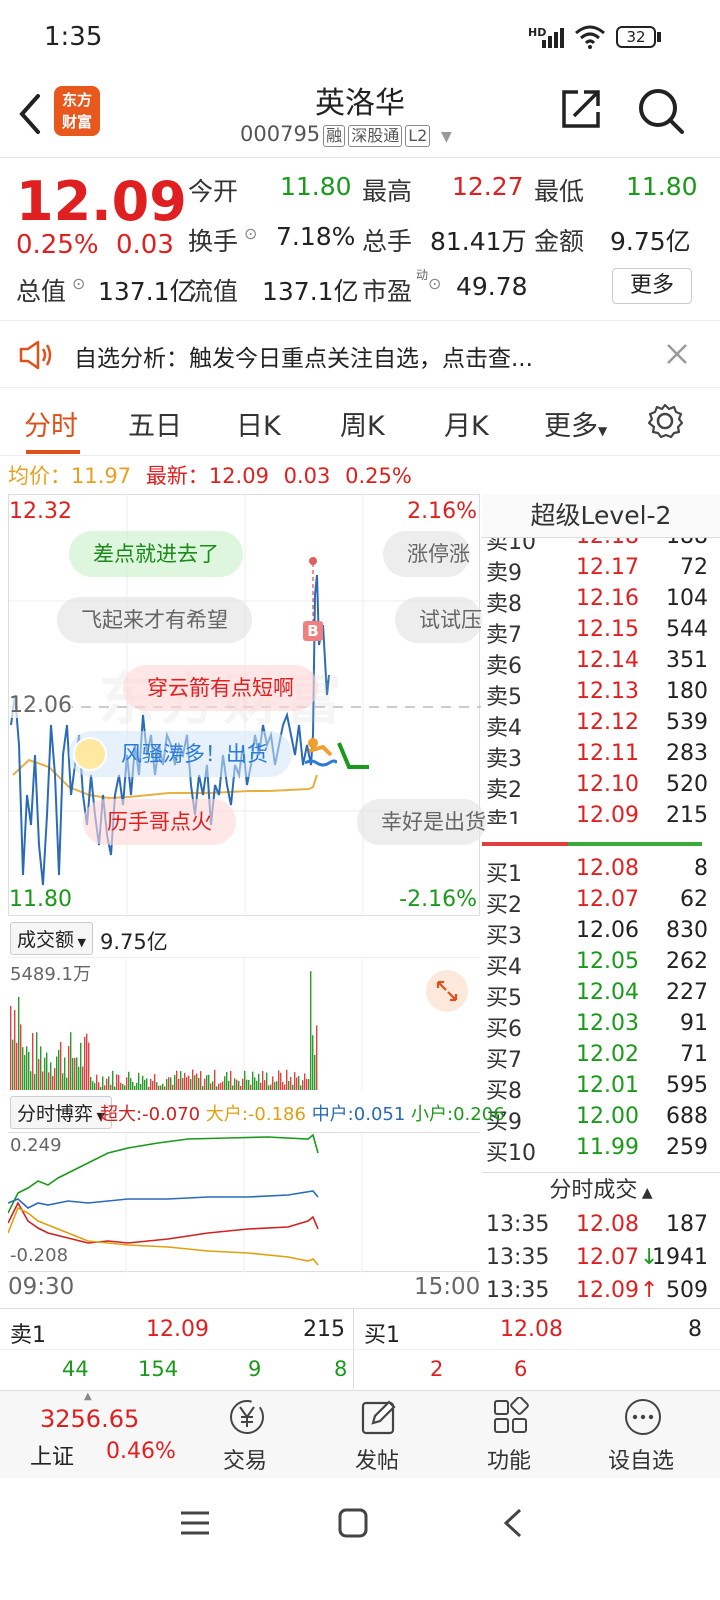  What do you see at coordinates (51, 423) in the screenshot?
I see `tab-intraday: 分时` at bounding box center [51, 423].